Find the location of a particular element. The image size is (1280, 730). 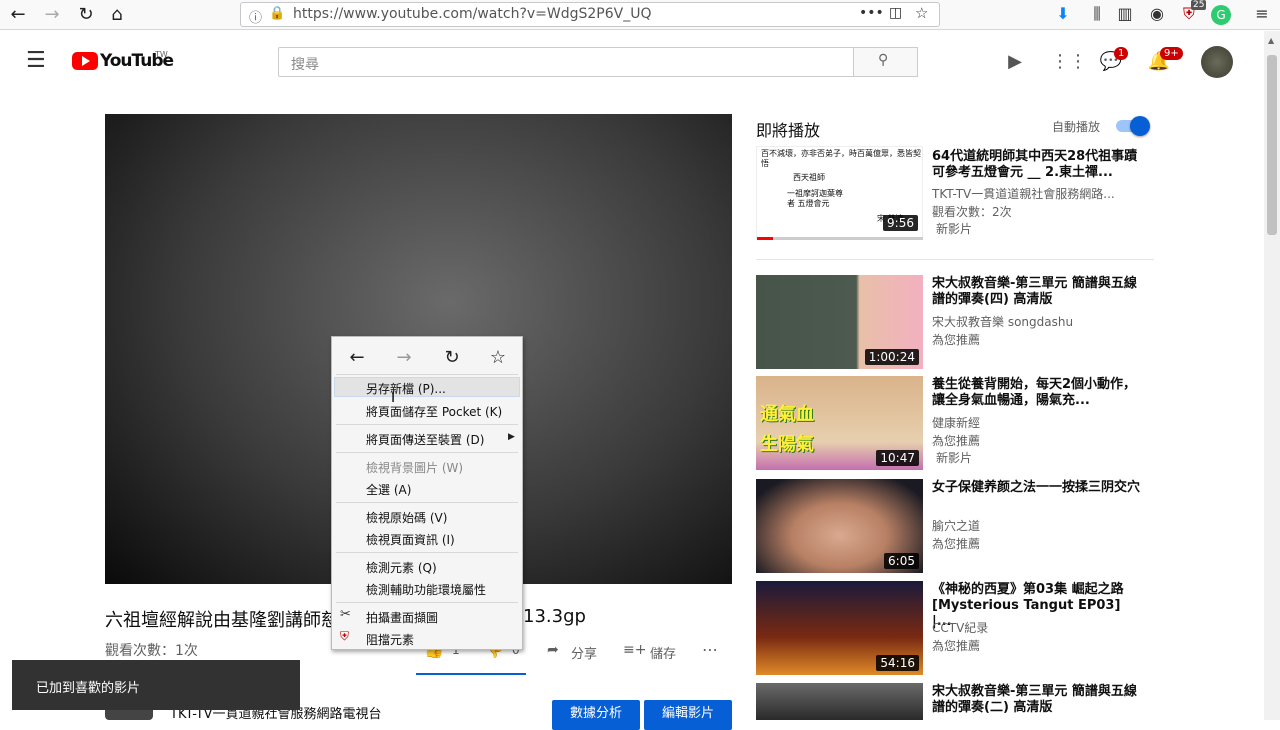

related-channel-name: 健康新經 is located at coordinates (956, 422).